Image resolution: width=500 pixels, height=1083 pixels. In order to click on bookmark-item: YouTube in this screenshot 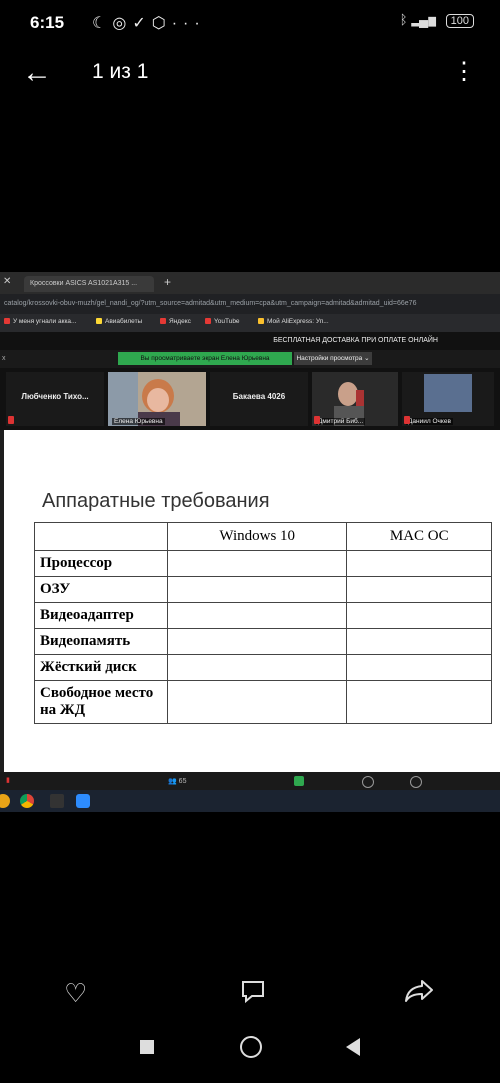, I will do `click(222, 321)`.